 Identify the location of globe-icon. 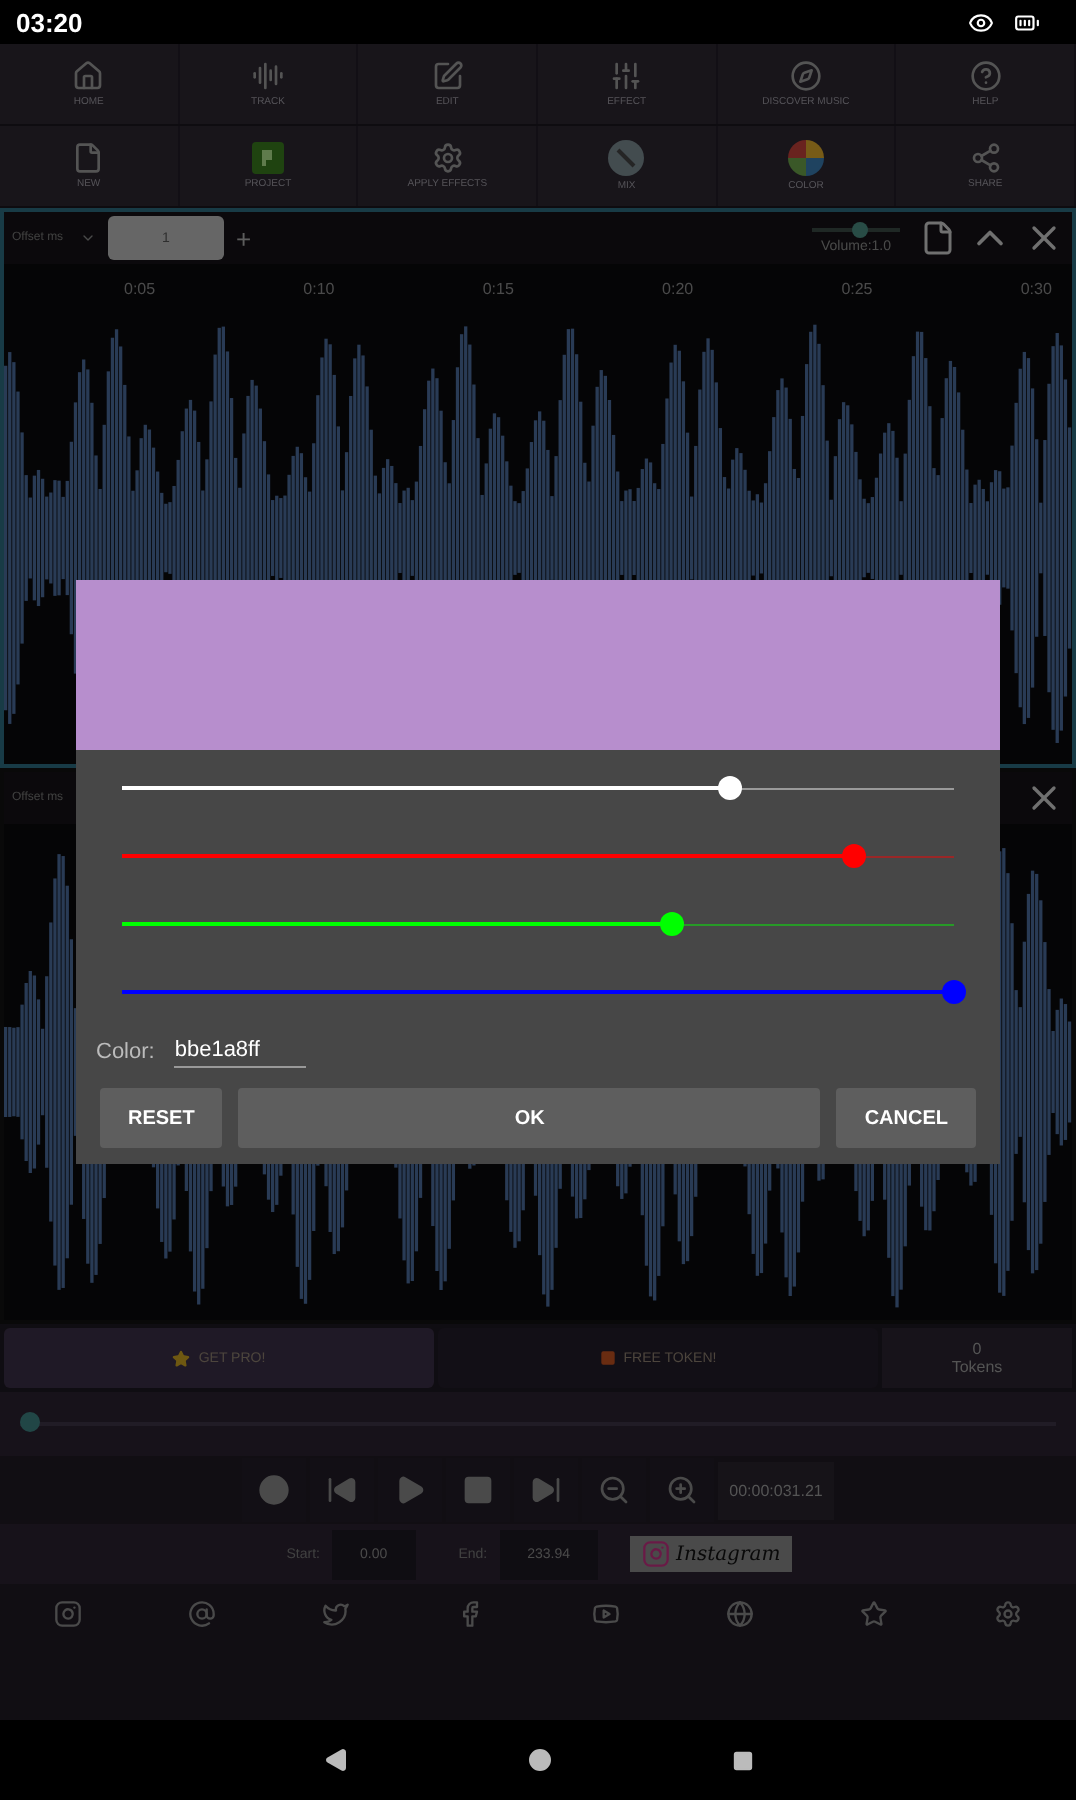
(739, 1614).